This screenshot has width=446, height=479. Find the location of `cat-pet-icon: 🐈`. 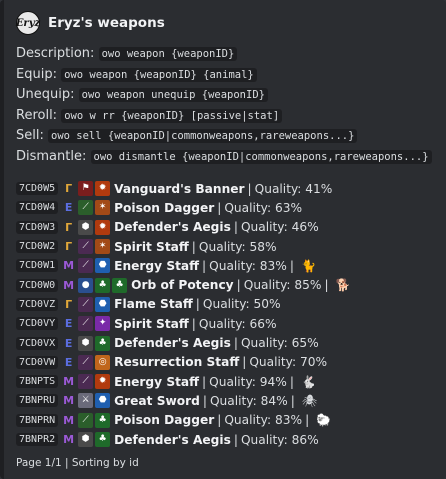

cat-pet-icon: 🐈 is located at coordinates (308, 265).